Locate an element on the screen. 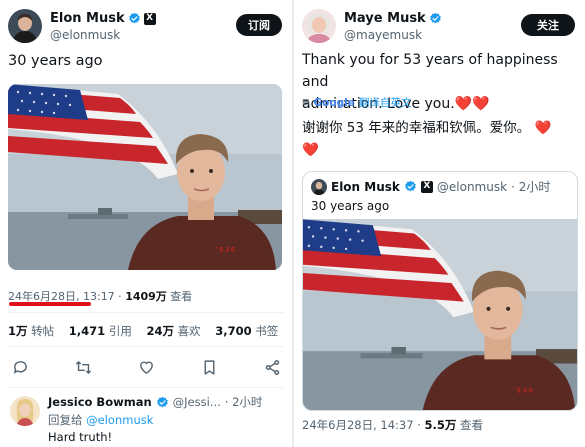 Image resolution: width=585 pixels, height=447 pixels. share-icon is located at coordinates (272, 367).